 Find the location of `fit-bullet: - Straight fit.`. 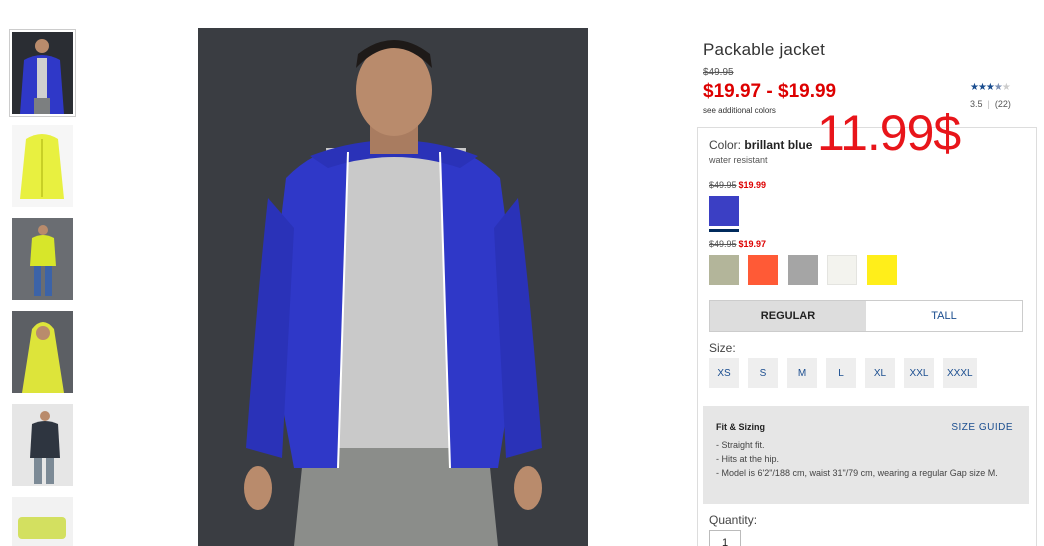

fit-bullet: - Straight fit. is located at coordinates (740, 445).